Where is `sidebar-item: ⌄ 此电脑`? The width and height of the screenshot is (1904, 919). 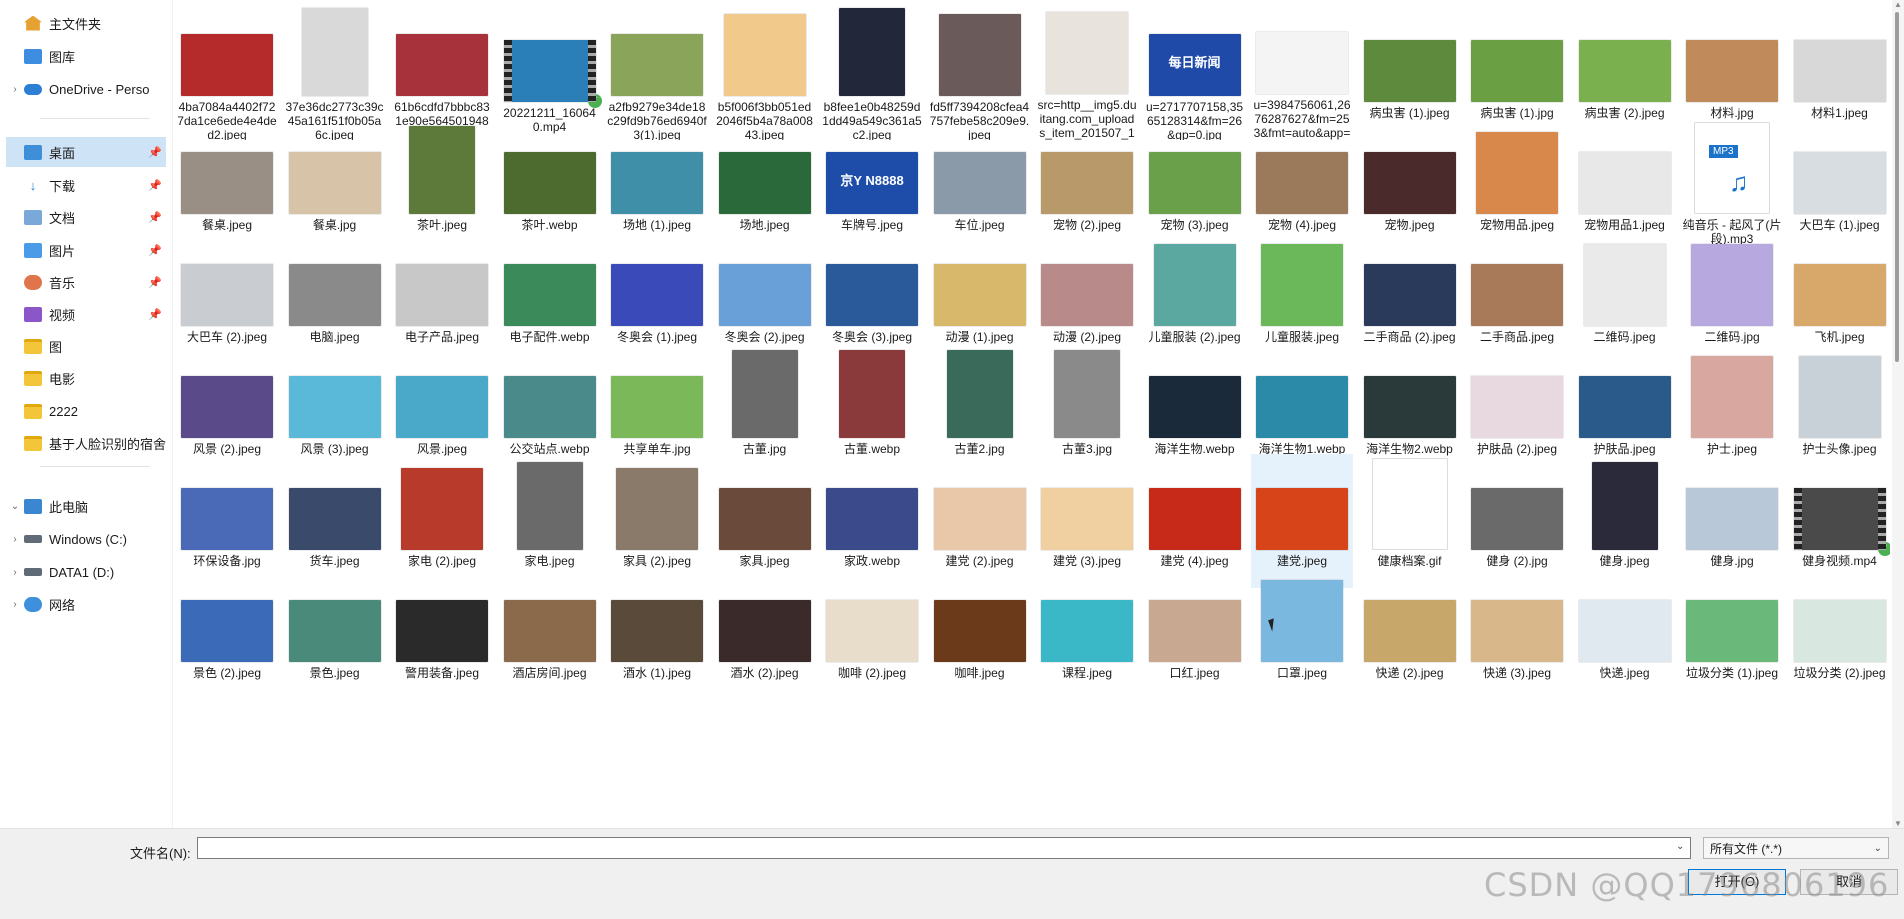 sidebar-item: ⌄ 此电脑 is located at coordinates (86, 506).